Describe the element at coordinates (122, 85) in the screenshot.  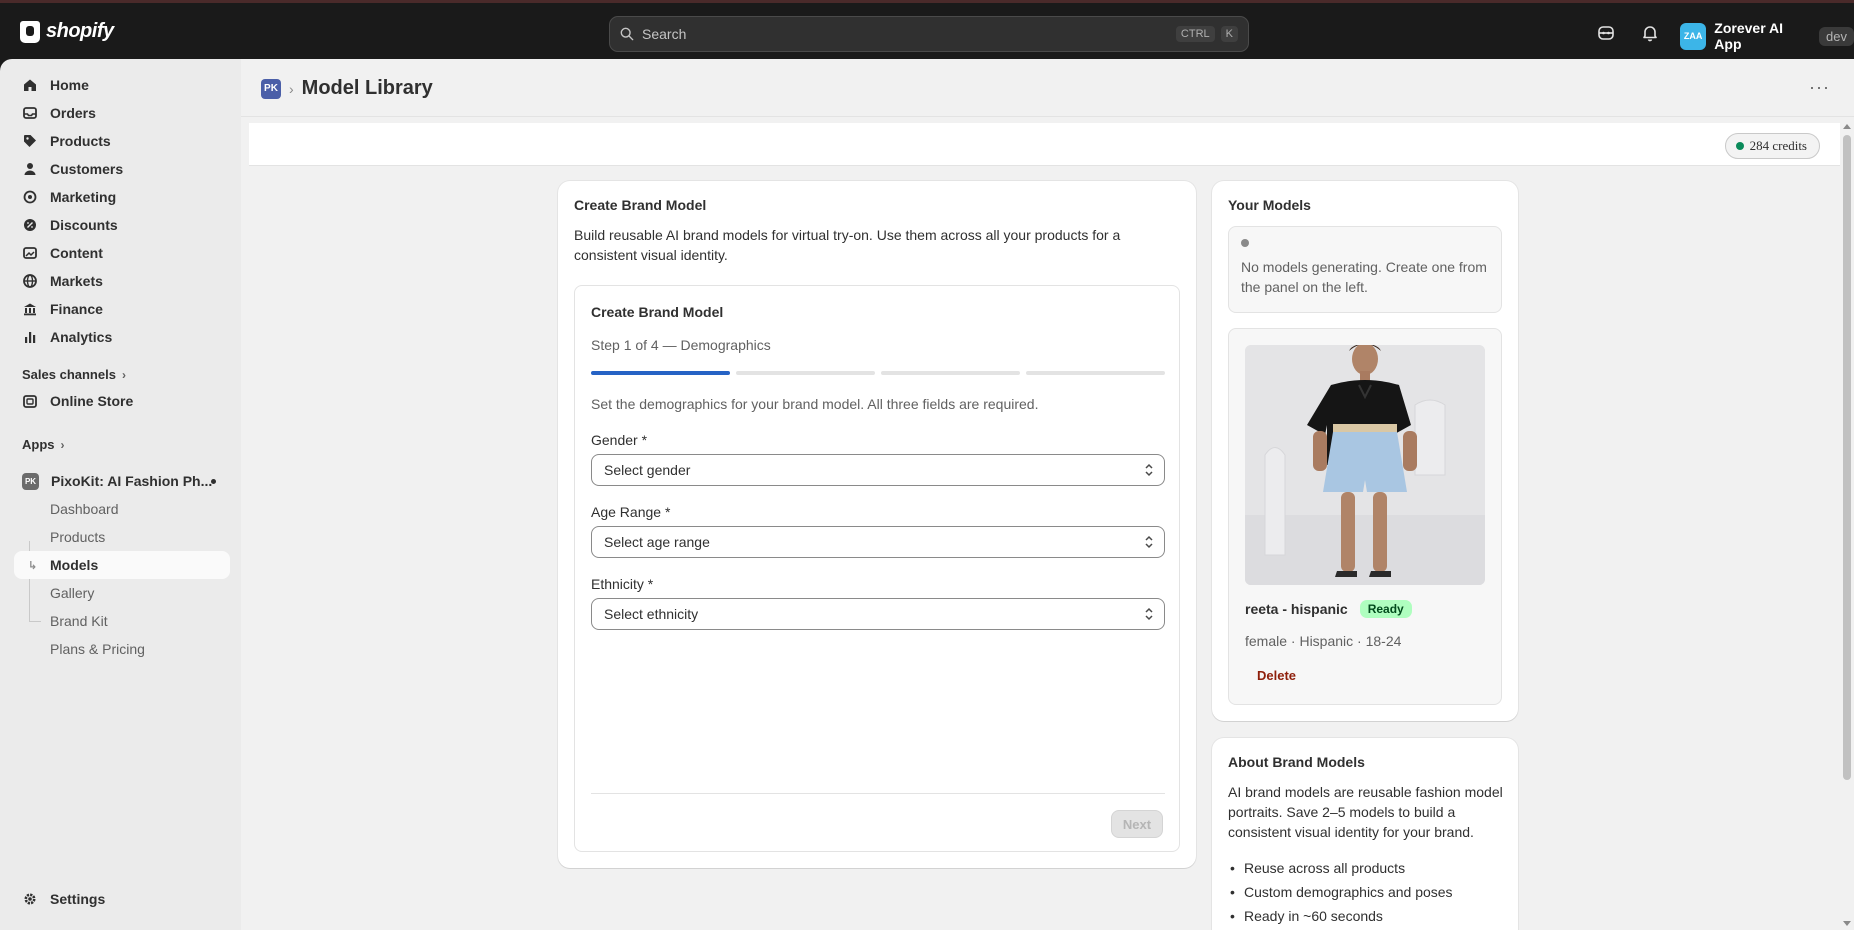
I see `sidebar-item-home: Home` at that location.